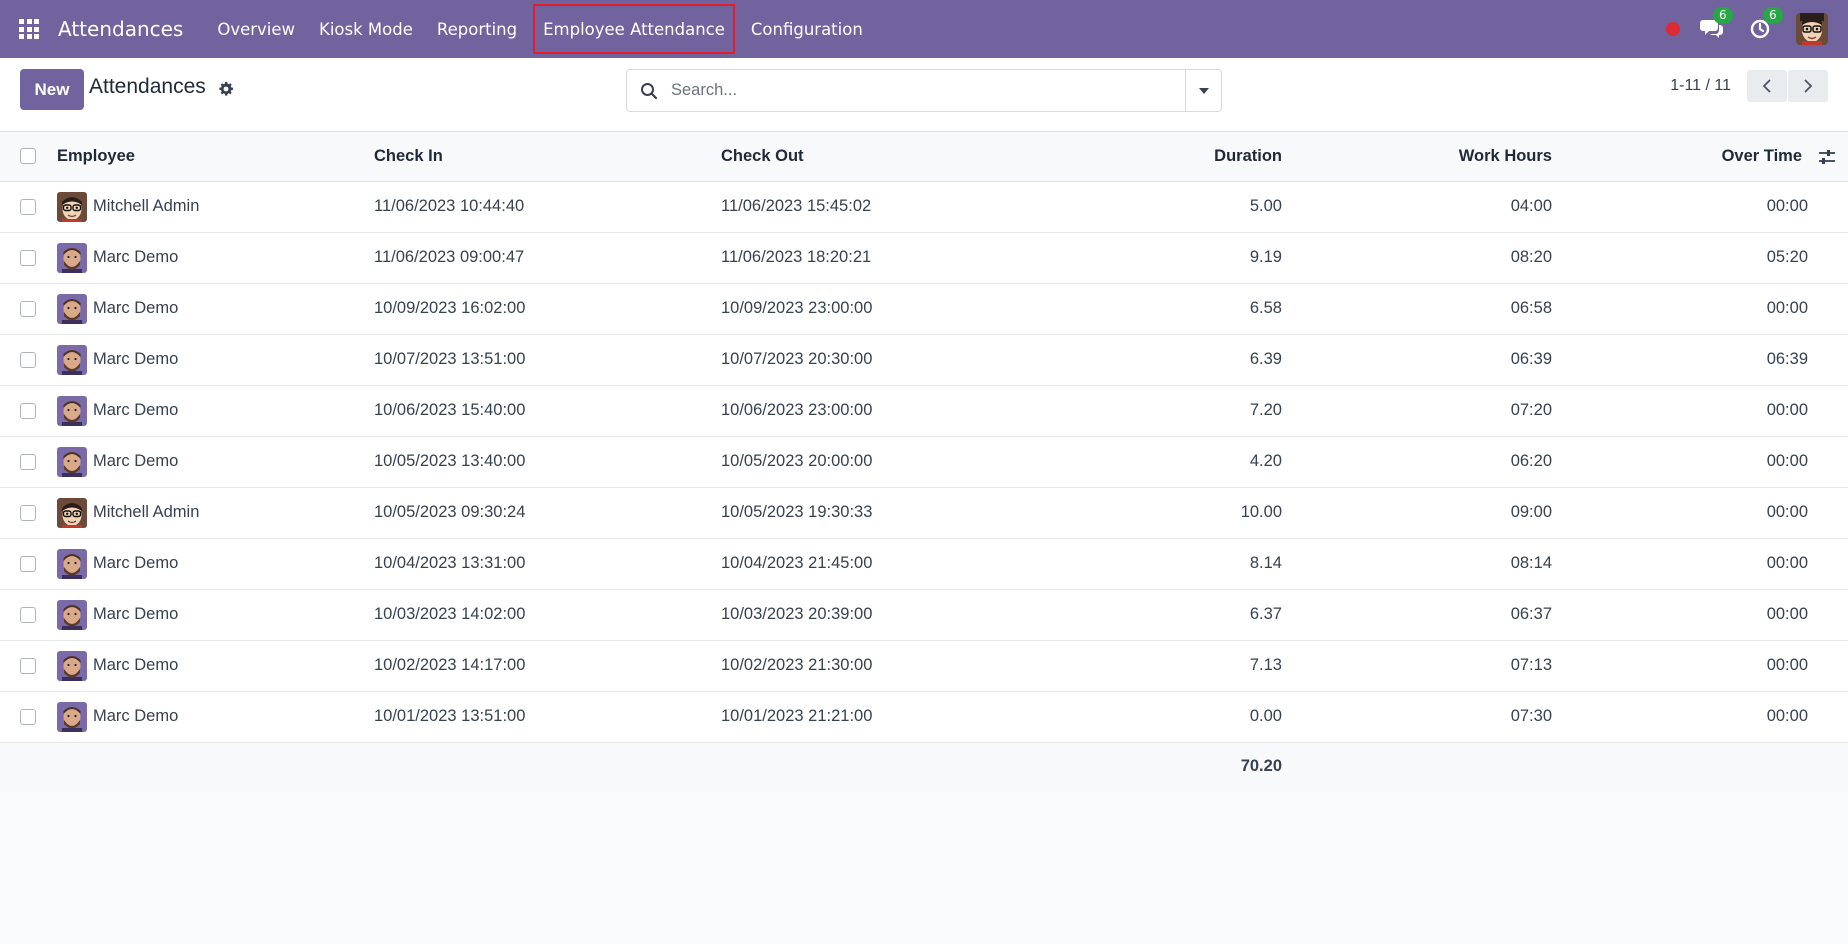 The image size is (1848, 944). What do you see at coordinates (861, 563) in the screenshot?
I see `check-out-cell: 10/04/2023 21:45:00` at bounding box center [861, 563].